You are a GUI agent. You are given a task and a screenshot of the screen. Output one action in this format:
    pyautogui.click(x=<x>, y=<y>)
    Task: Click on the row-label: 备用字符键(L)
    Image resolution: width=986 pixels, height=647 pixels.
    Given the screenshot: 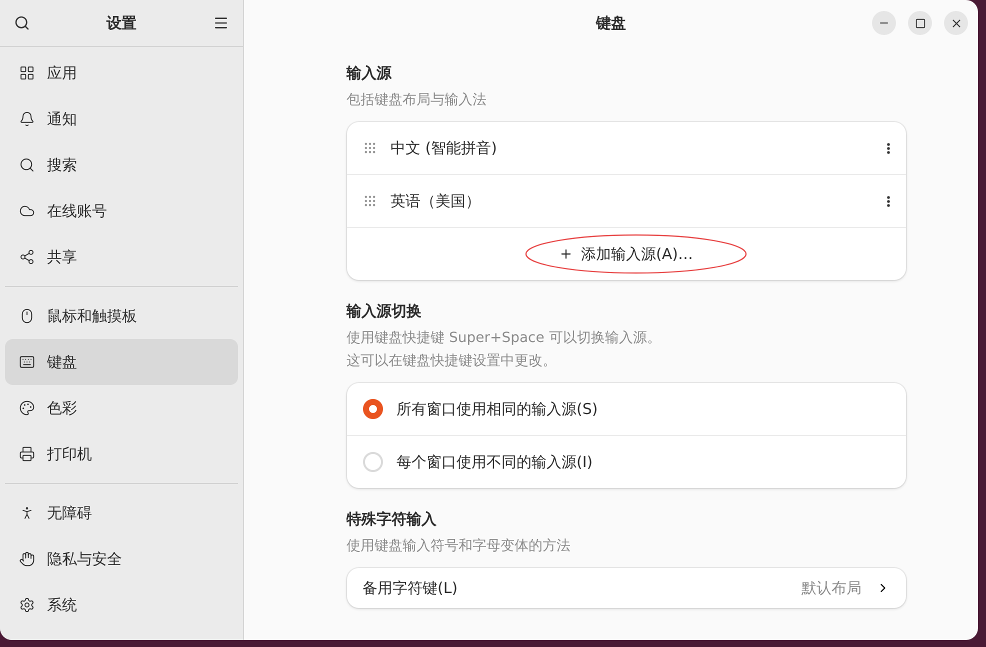 What is the action you would take?
    pyautogui.click(x=410, y=588)
    